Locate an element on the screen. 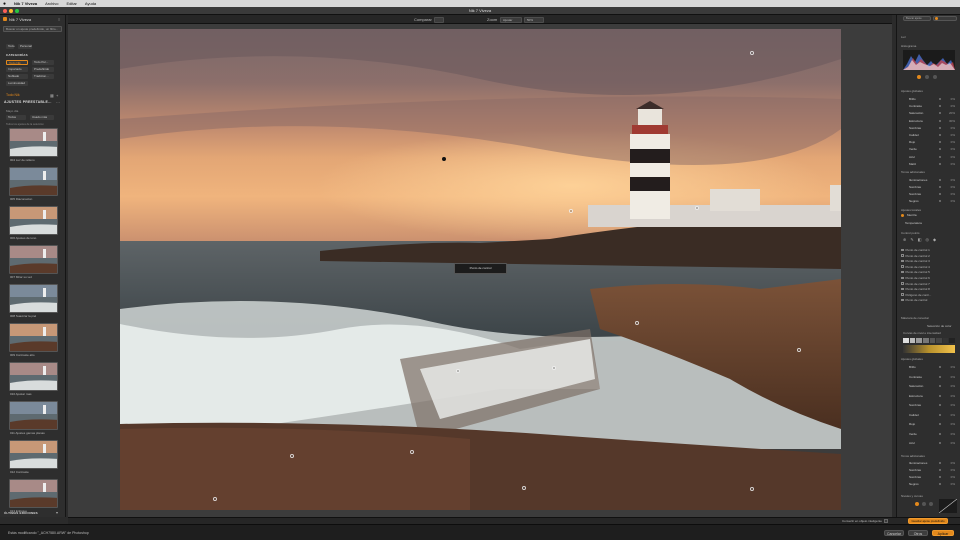 The width and height of the screenshot is (960, 540). control-point-item: Punto de control 1 is located at coordinates (929, 250).